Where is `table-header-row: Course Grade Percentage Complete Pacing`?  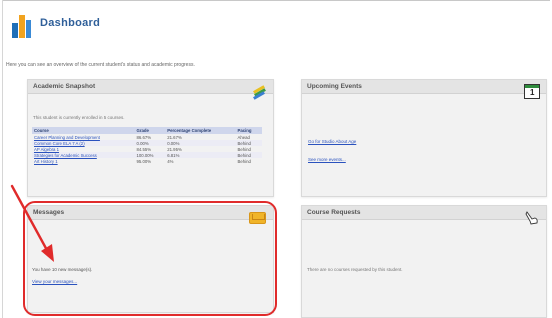 table-header-row: Course Grade Percentage Complete Pacing is located at coordinates (147, 130).